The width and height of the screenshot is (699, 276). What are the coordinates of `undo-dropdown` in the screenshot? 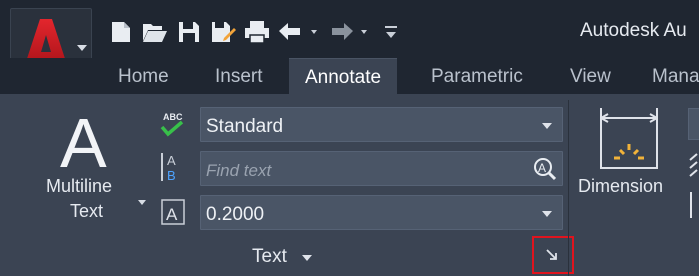 It's located at (314, 32).